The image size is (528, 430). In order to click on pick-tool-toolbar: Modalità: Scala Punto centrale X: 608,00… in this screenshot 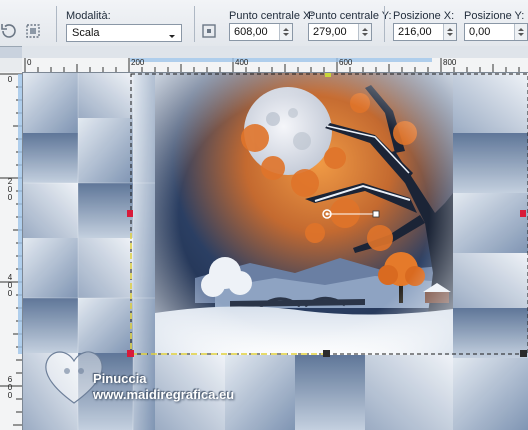, I will do `click(264, 23)`.